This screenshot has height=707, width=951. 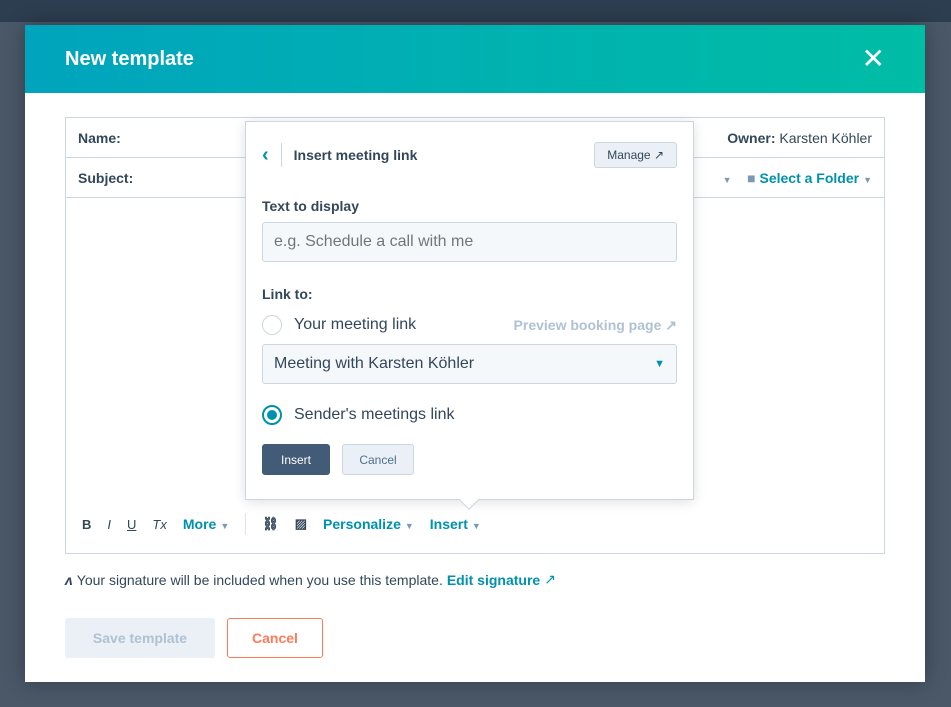 What do you see at coordinates (69, 579) in the screenshot?
I see `signature-icon: ʌ` at bounding box center [69, 579].